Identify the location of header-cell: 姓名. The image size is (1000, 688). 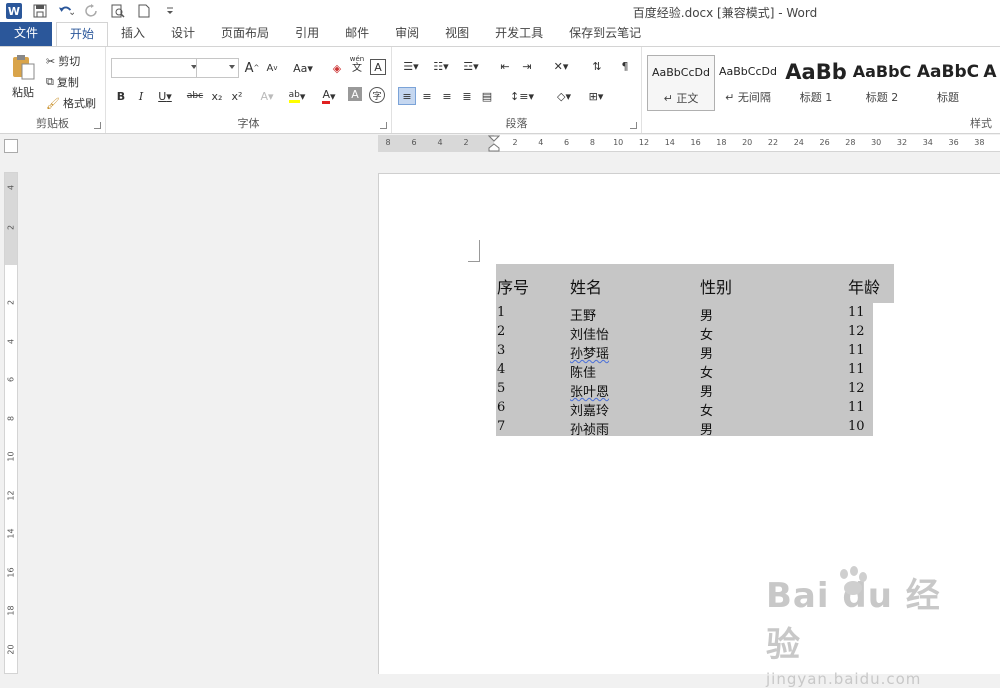
(586, 286).